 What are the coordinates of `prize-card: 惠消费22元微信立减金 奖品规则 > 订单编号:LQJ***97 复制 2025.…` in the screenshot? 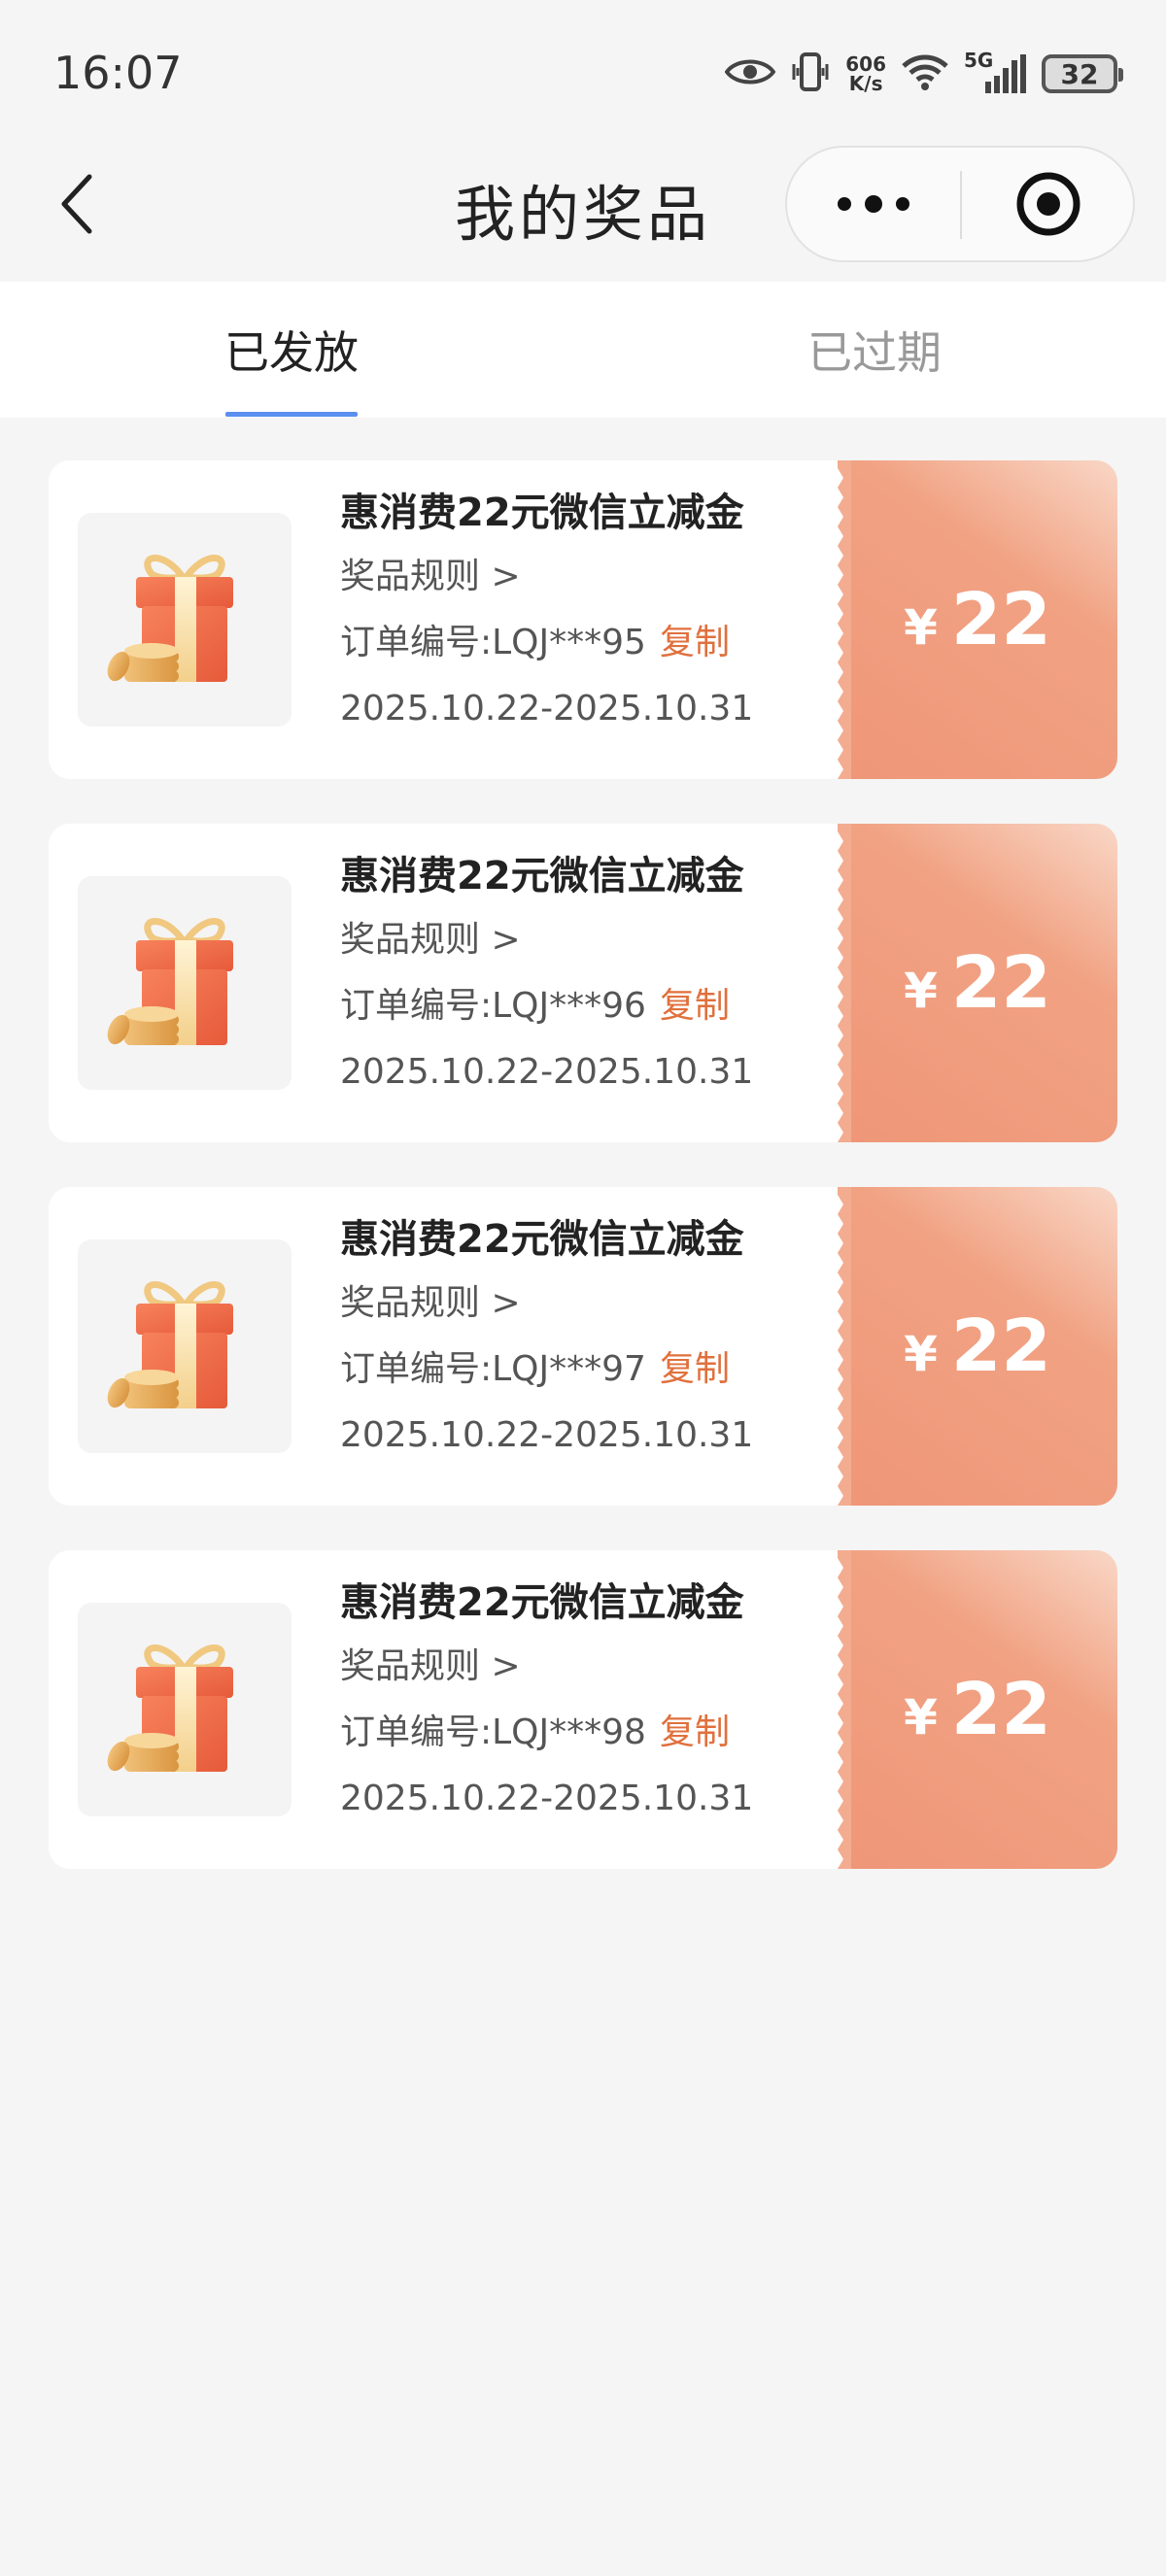 It's located at (583, 1346).